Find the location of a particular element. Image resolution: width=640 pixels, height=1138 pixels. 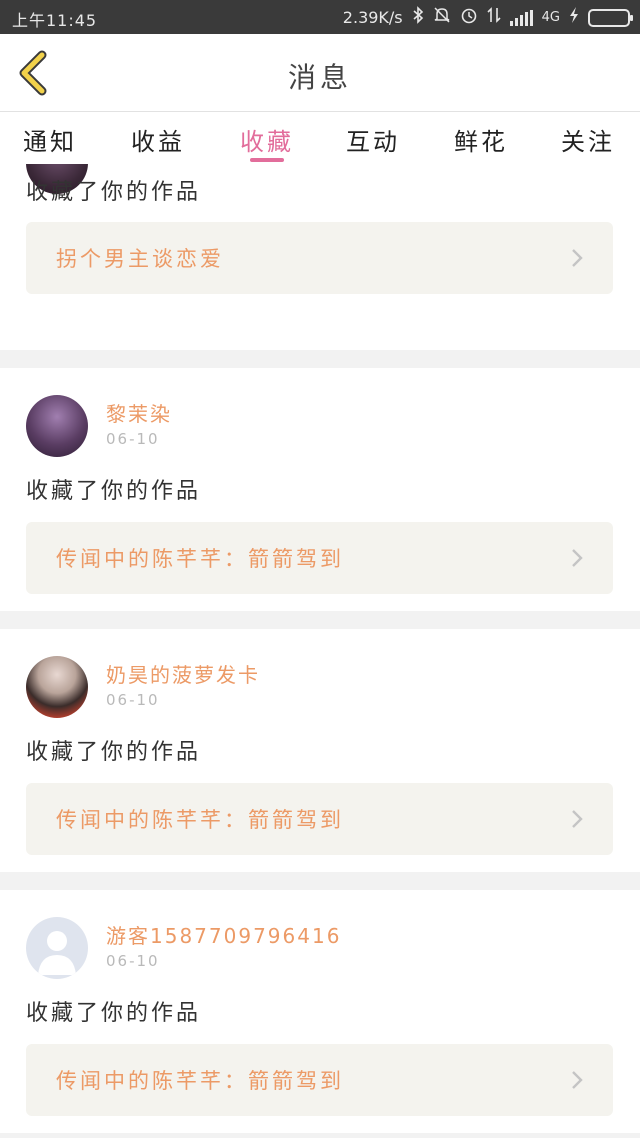

data-transfer-icon is located at coordinates (494, 17).